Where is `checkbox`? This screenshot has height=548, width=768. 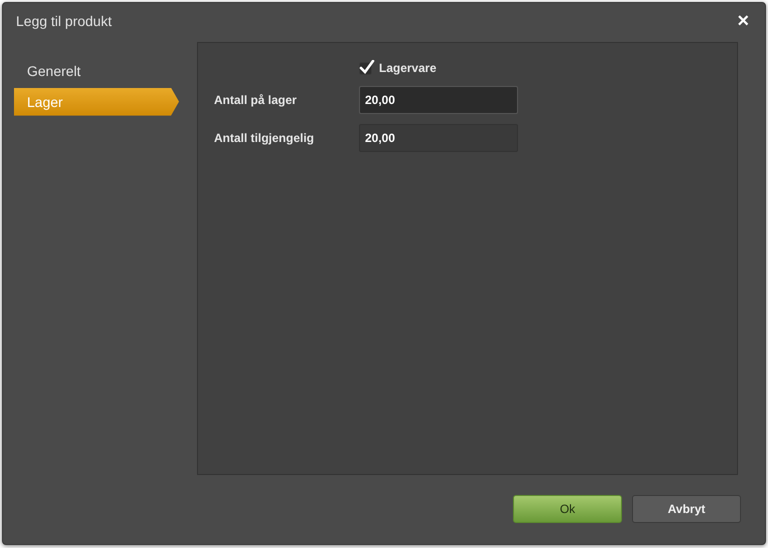
checkbox is located at coordinates (367, 68).